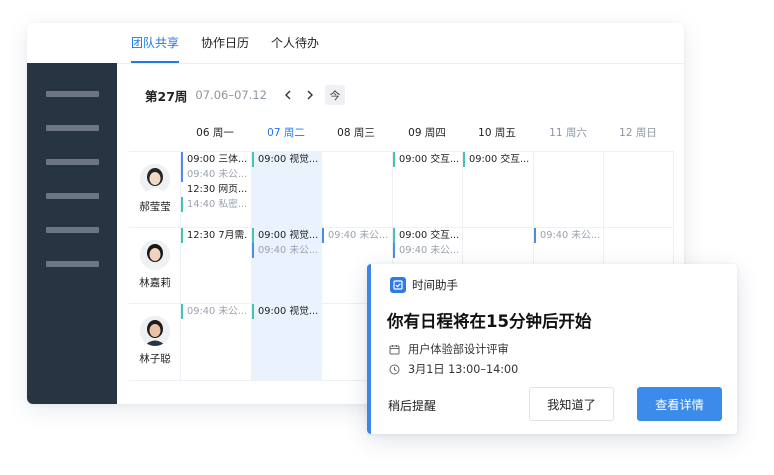 Image resolution: width=774 pixels, height=475 pixels. What do you see at coordinates (679, 404) in the screenshot?
I see `view-details-button: 查看详情` at bounding box center [679, 404].